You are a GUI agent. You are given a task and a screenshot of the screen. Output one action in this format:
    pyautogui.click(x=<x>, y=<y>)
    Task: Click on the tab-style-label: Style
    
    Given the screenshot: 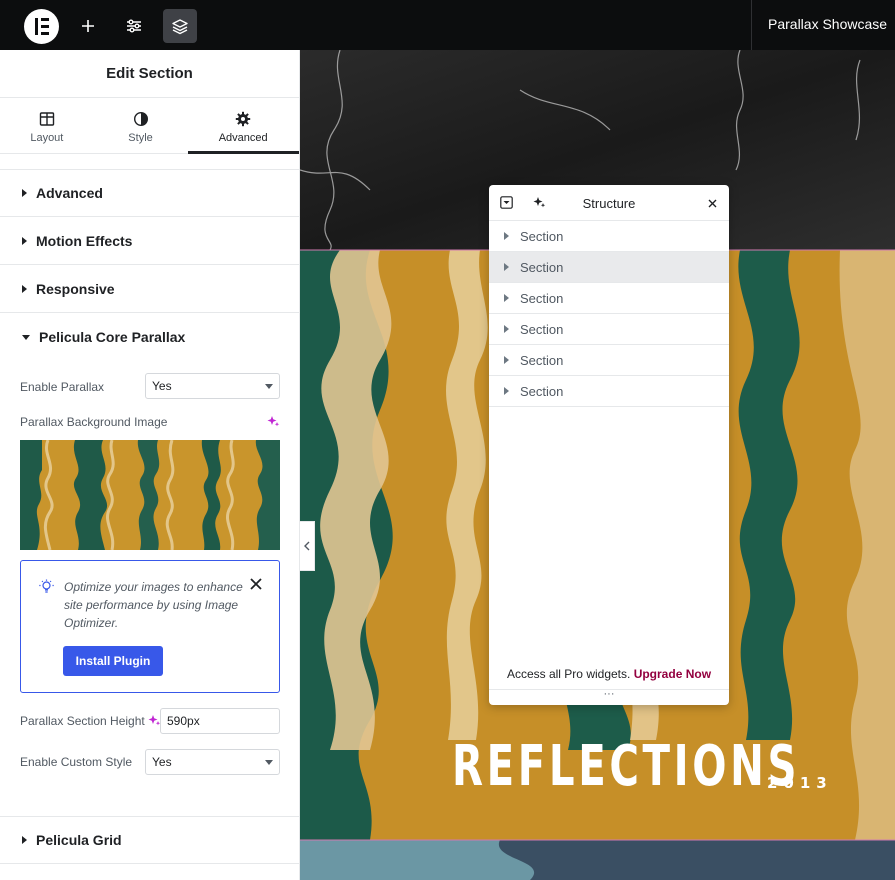 What is the action you would take?
    pyautogui.click(x=140, y=138)
    